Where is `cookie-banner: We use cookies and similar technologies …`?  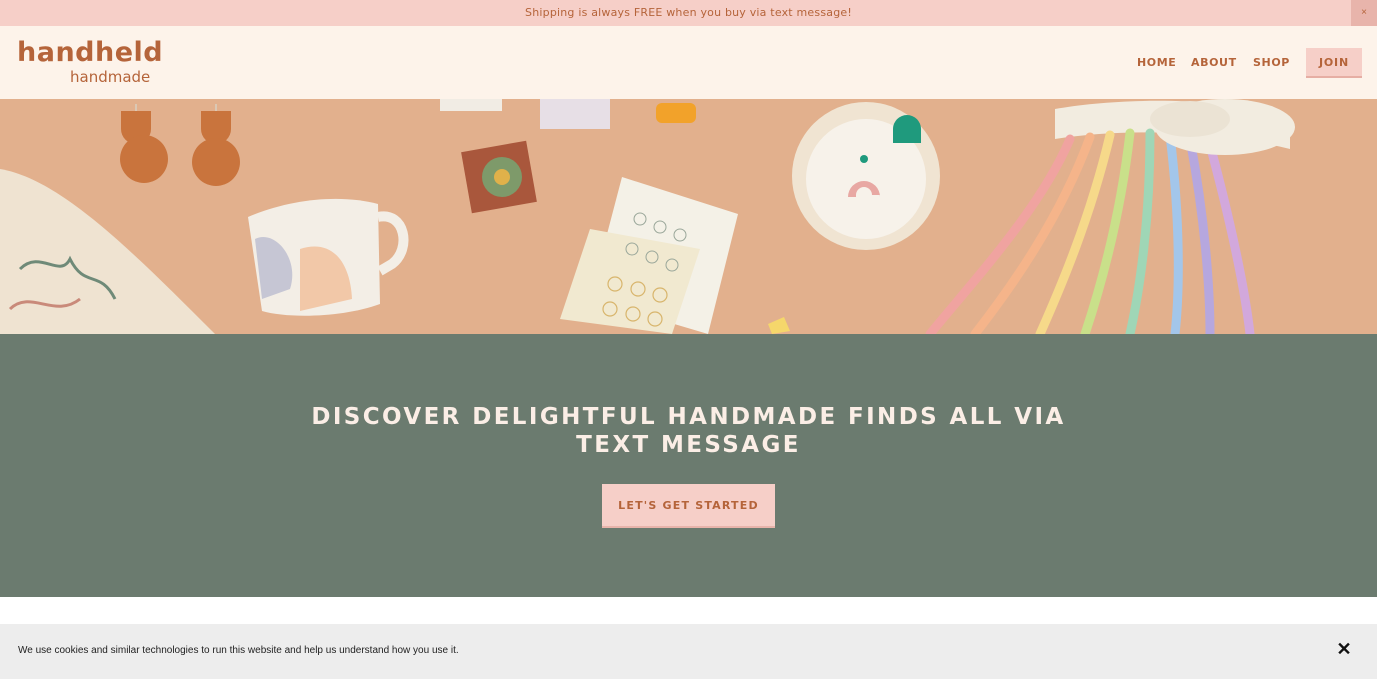
cookie-banner: We use cookies and similar technologies … is located at coordinates (688, 651).